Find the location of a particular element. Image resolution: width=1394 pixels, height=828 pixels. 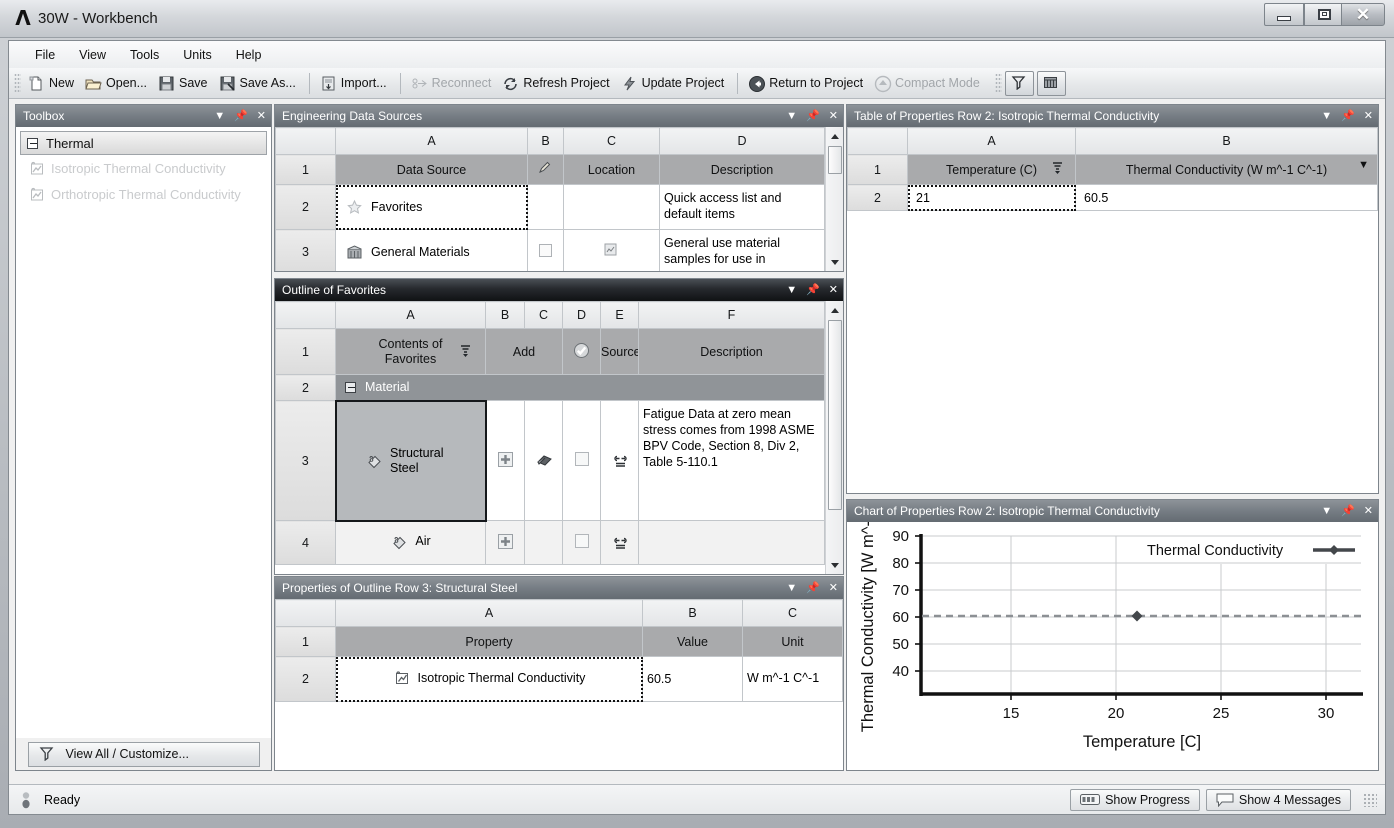

update-project-button: Update Project is located at coordinates (674, 83).